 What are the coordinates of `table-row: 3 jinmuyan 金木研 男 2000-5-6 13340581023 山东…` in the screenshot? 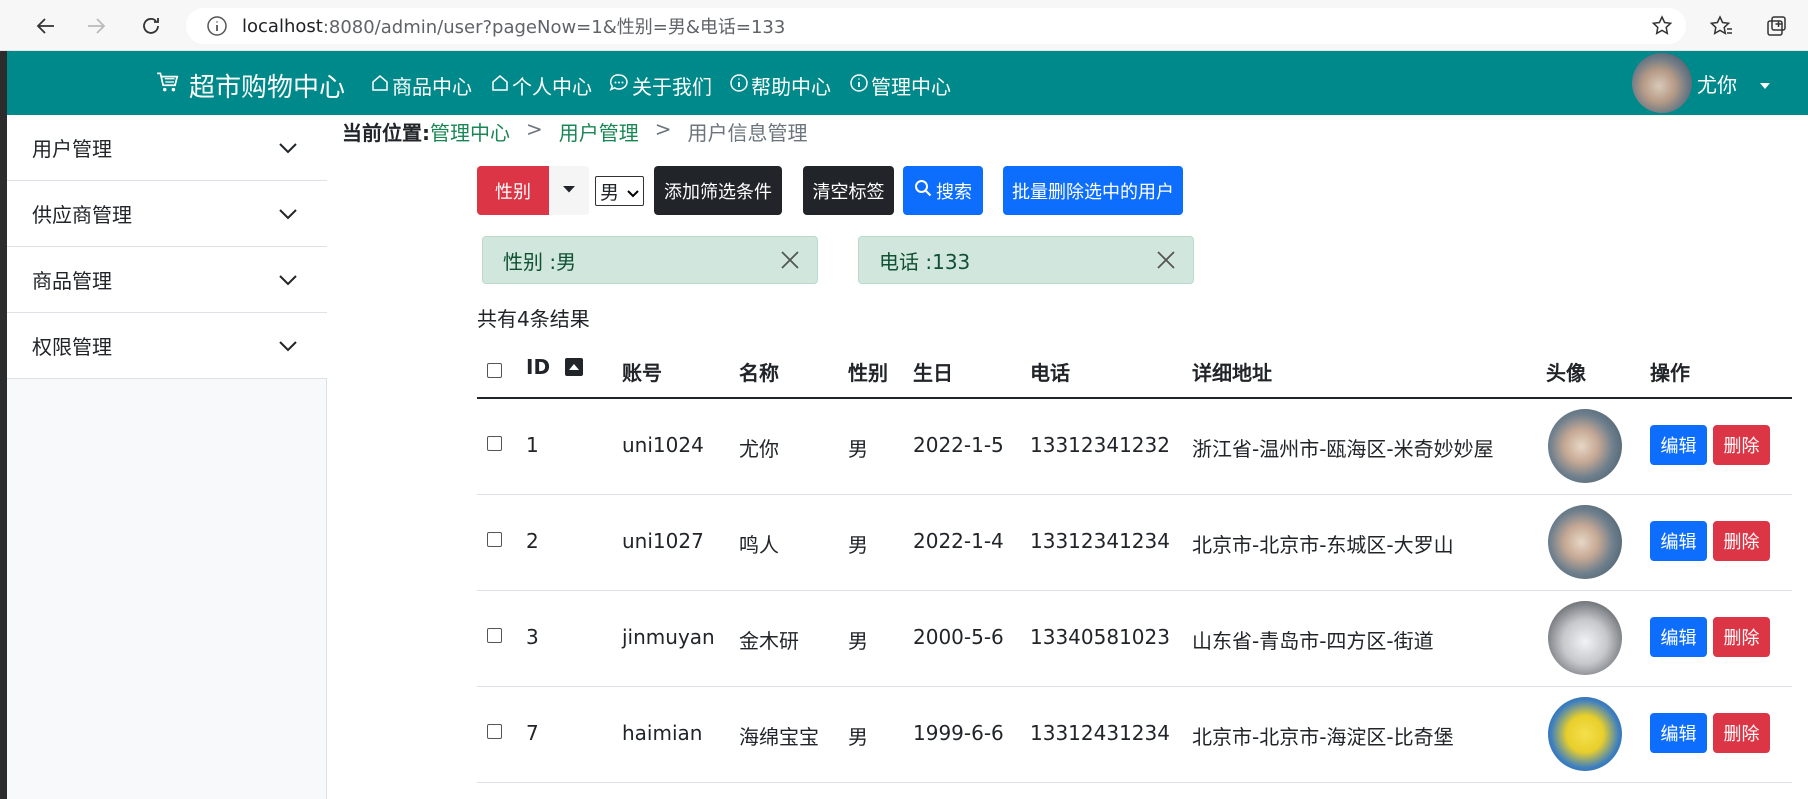 It's located at (1134, 639).